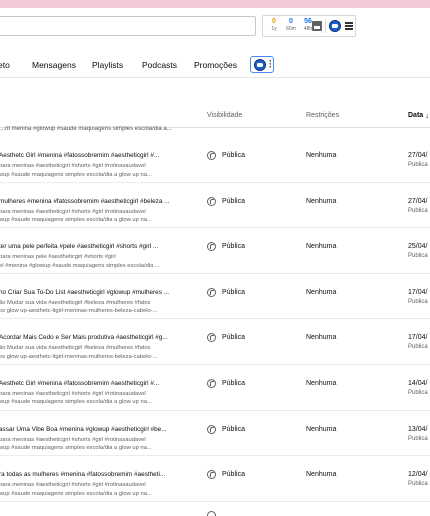 The height and width of the screenshot is (516, 430). What do you see at coordinates (107, 65) in the screenshot?
I see `tab-playlists: Playlists` at bounding box center [107, 65].